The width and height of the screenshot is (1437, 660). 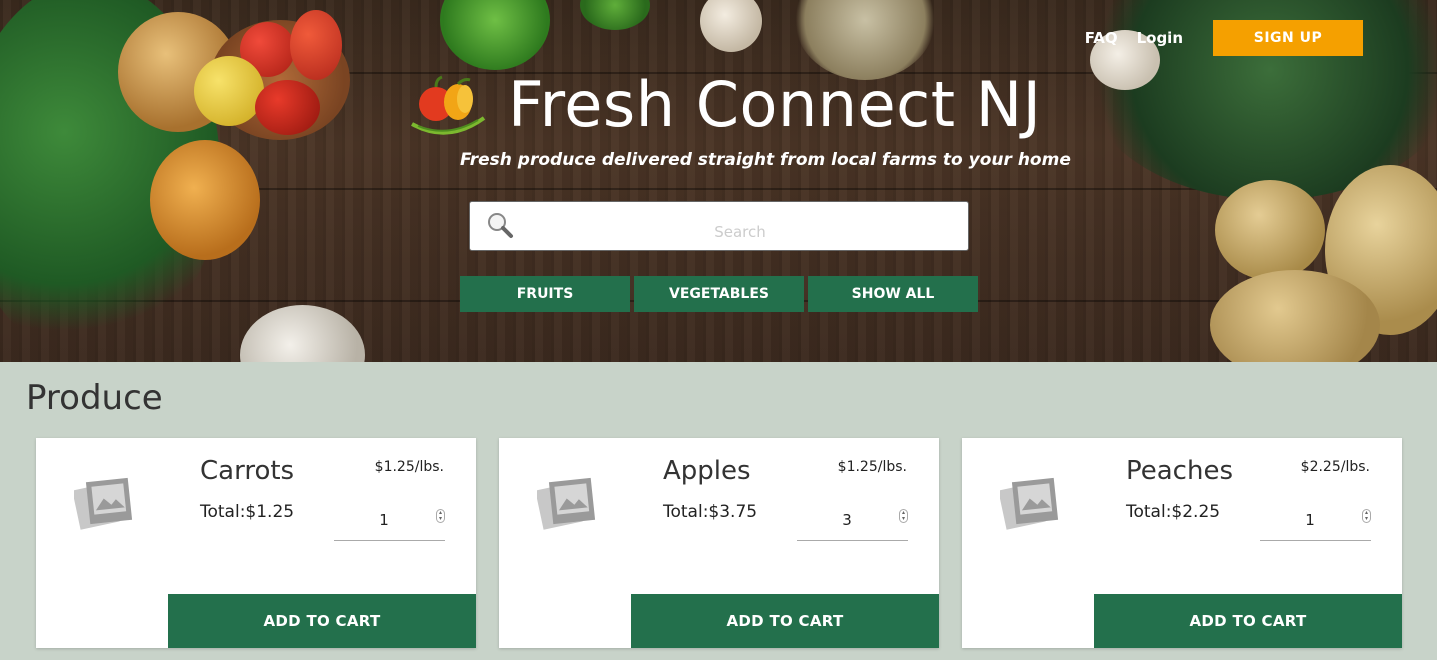 What do you see at coordinates (247, 471) in the screenshot?
I see `product-name: Carrots` at bounding box center [247, 471].